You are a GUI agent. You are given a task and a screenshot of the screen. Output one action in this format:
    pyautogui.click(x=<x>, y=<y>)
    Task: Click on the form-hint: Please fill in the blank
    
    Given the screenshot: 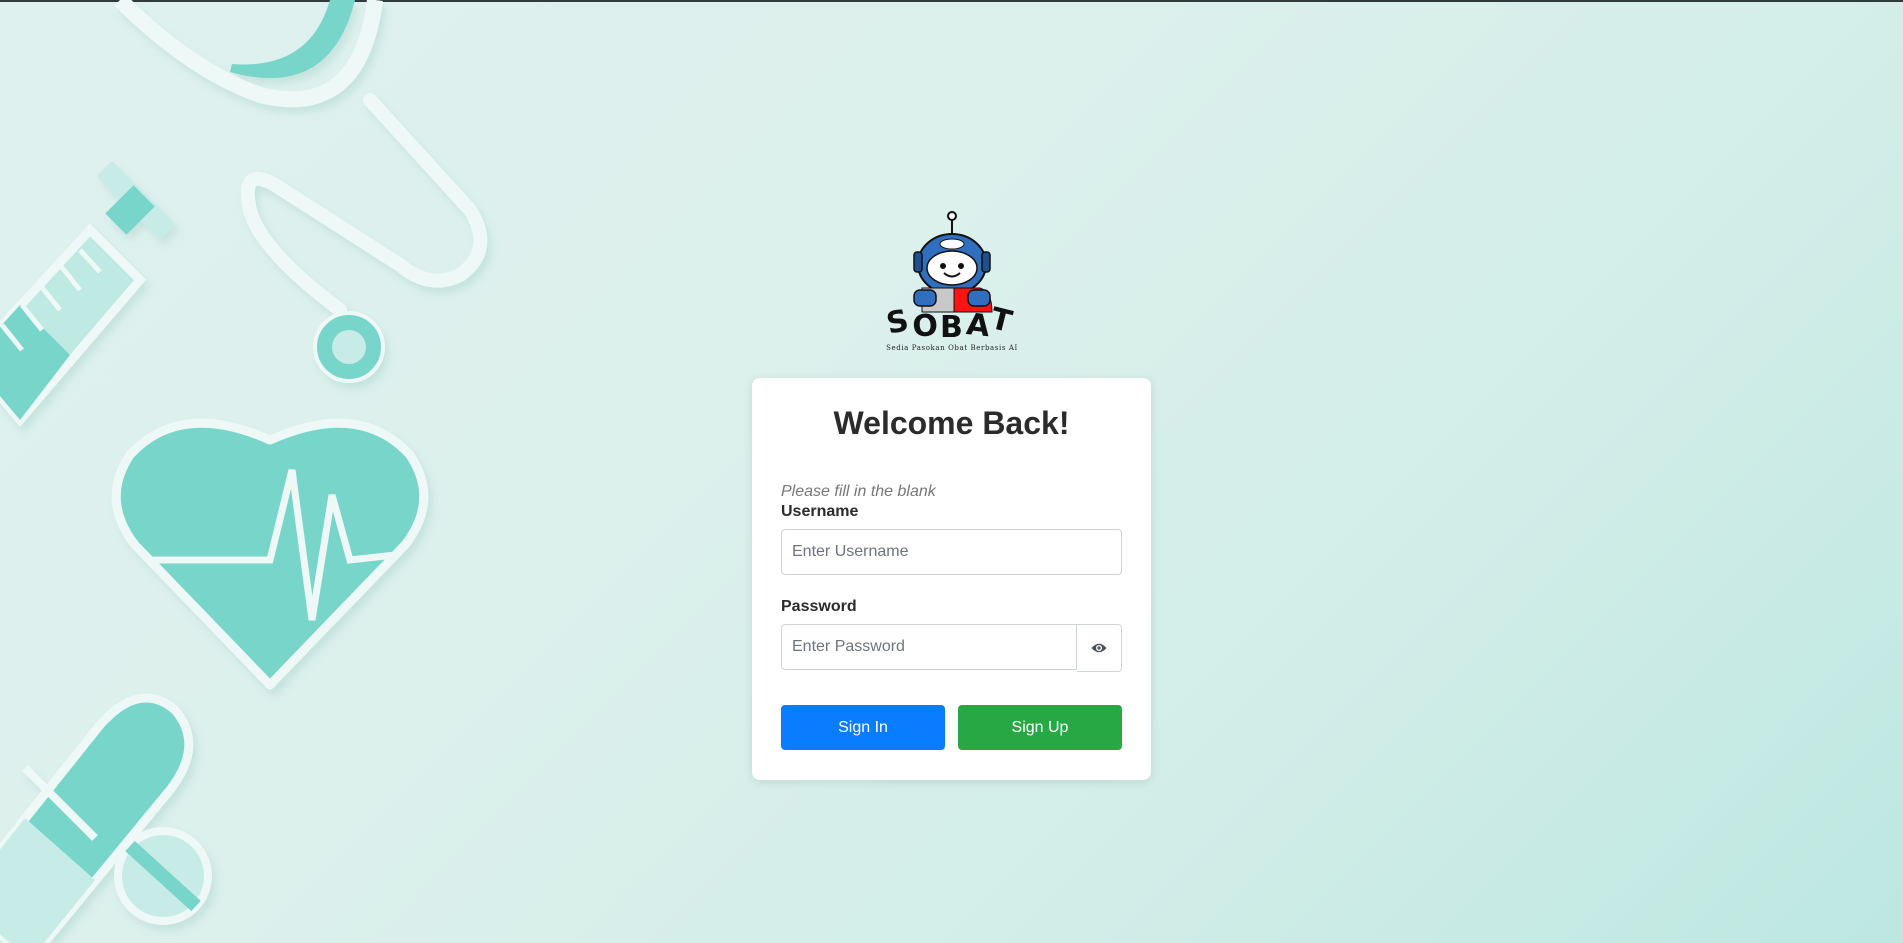 What is the action you would take?
    pyautogui.click(x=858, y=491)
    